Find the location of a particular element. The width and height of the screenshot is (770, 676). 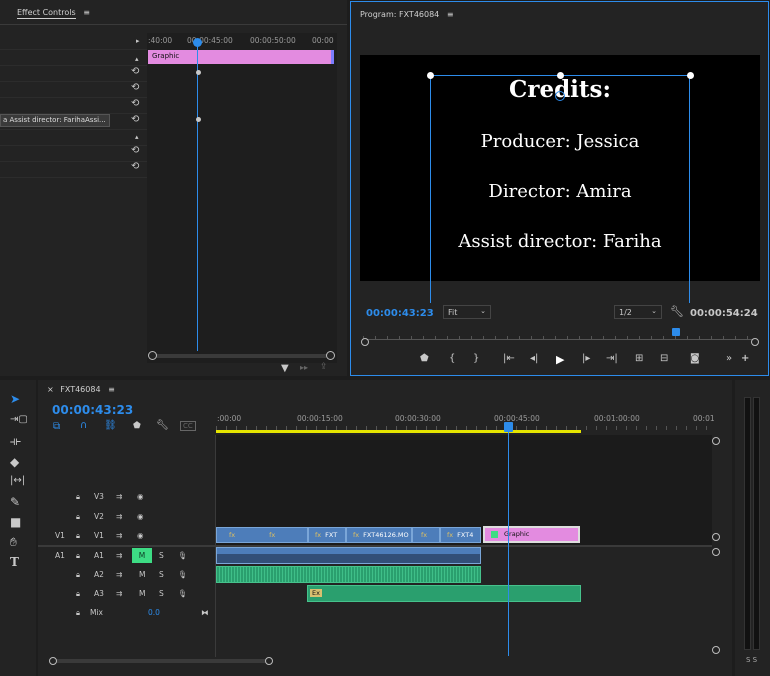

step-forward-icon: |▸ is located at coordinates (586, 358).